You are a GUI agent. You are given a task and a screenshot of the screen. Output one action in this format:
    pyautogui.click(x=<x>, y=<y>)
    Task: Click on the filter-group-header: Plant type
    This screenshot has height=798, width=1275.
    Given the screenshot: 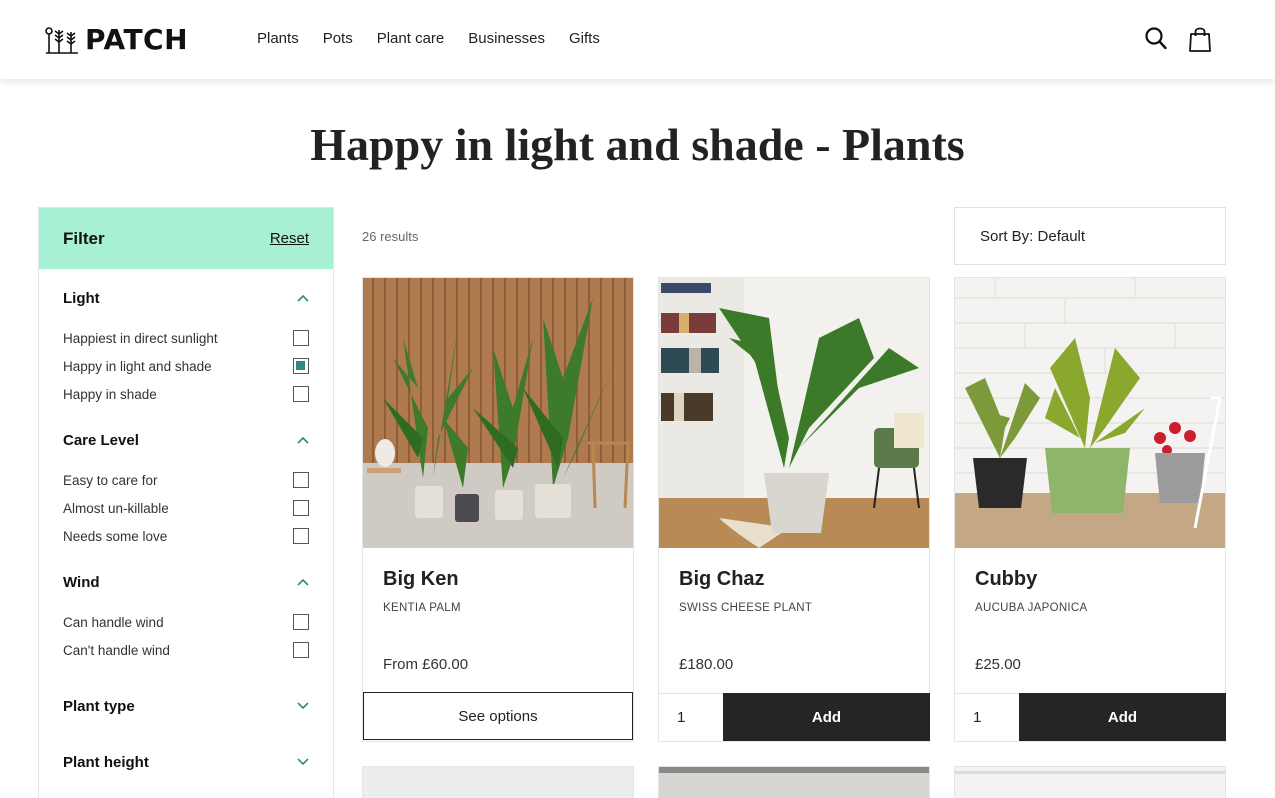 What is the action you would take?
    pyautogui.click(x=186, y=706)
    